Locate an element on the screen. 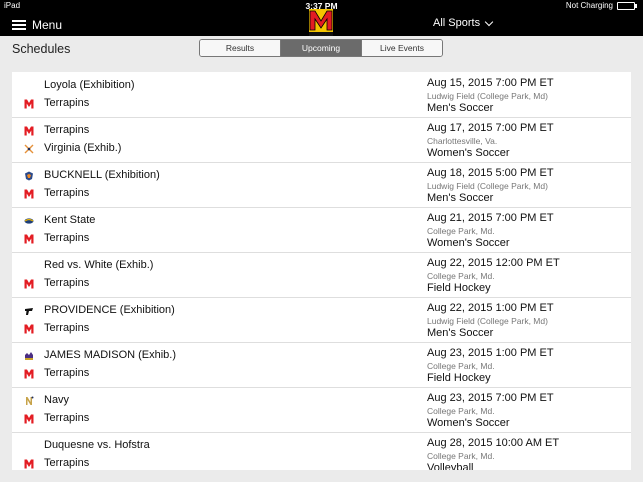  menu-button: Menu is located at coordinates (37, 25).